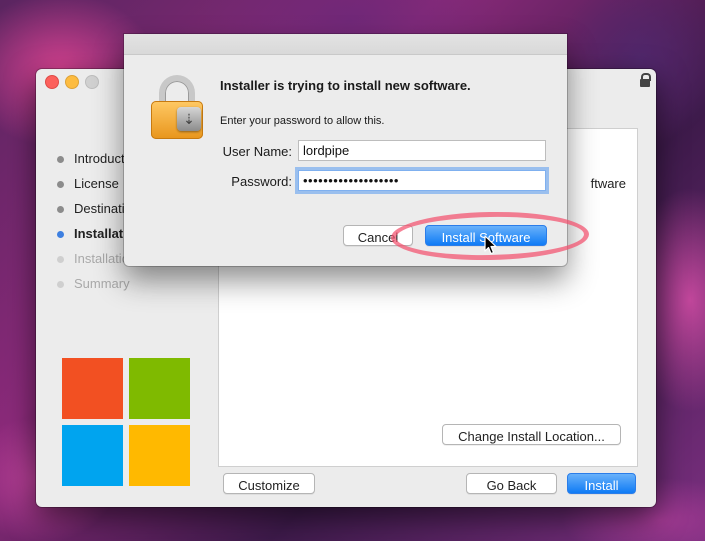 The height and width of the screenshot is (541, 705). Describe the element at coordinates (189, 119) in the screenshot. I see `drive-download-icon: ⇣` at that location.